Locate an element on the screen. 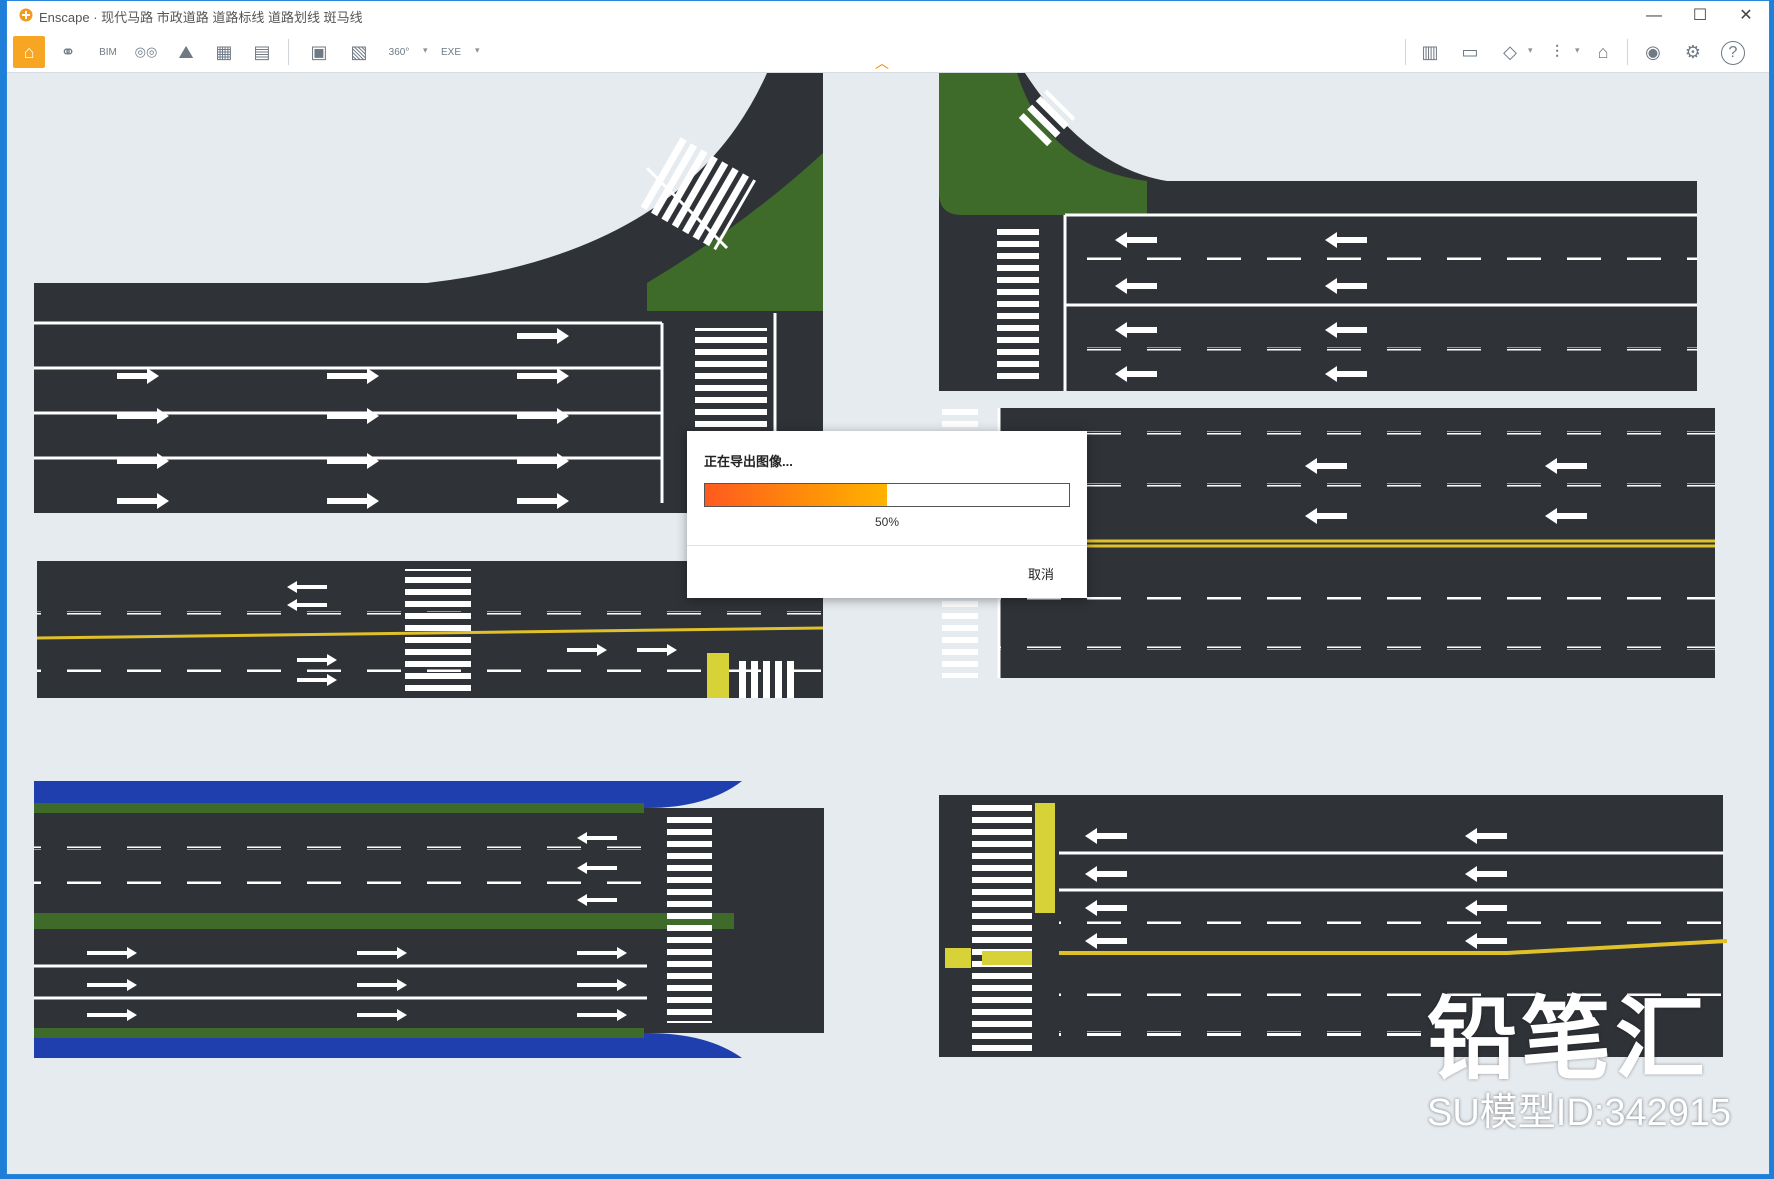 Image resolution: width=1774 pixels, height=1179 pixels. screenshot-icon: ▣ is located at coordinates (319, 52).